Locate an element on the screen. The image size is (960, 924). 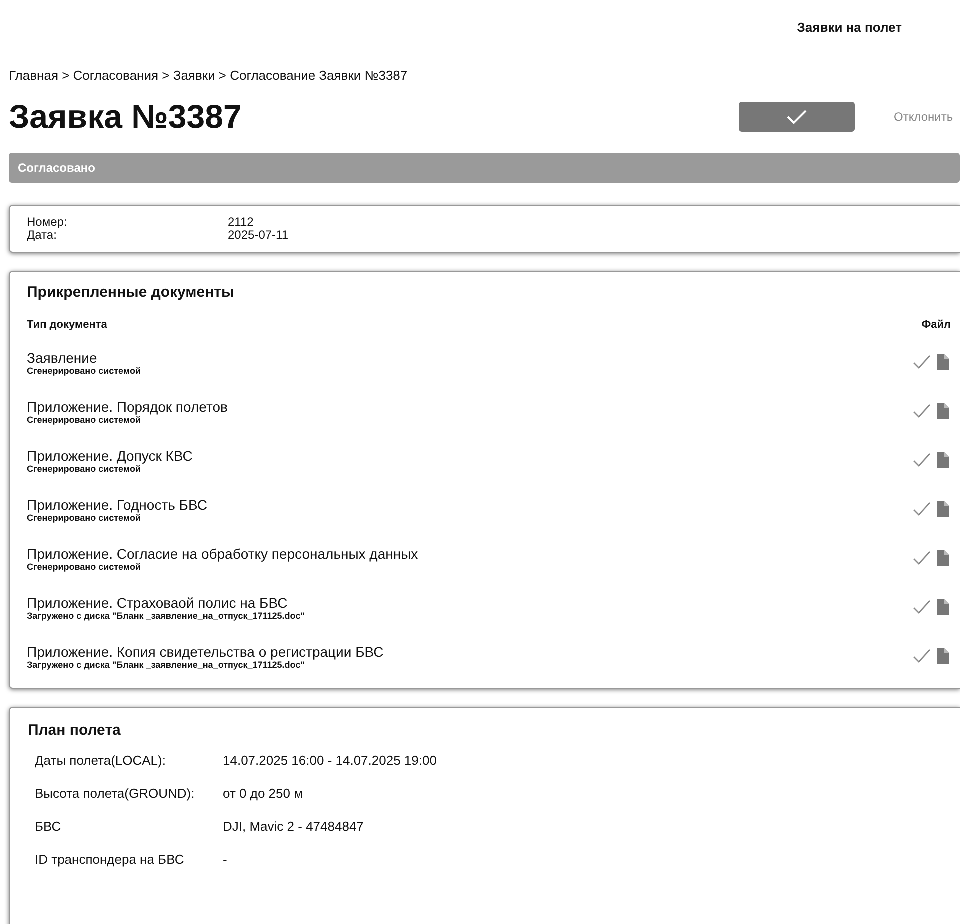
field-label: Дата: is located at coordinates (42, 235).